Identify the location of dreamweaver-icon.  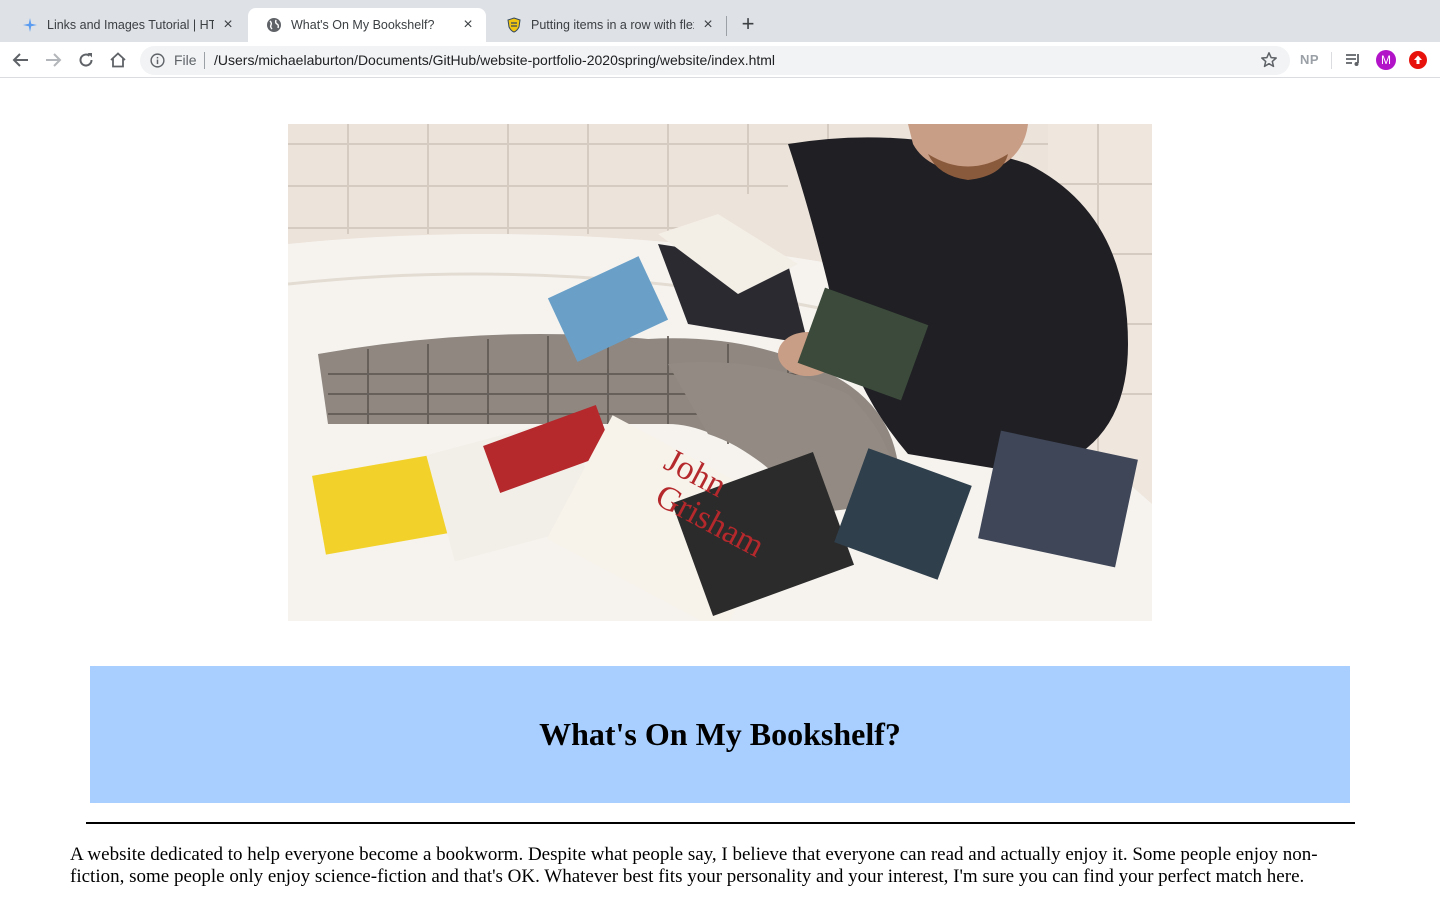
(30, 25).